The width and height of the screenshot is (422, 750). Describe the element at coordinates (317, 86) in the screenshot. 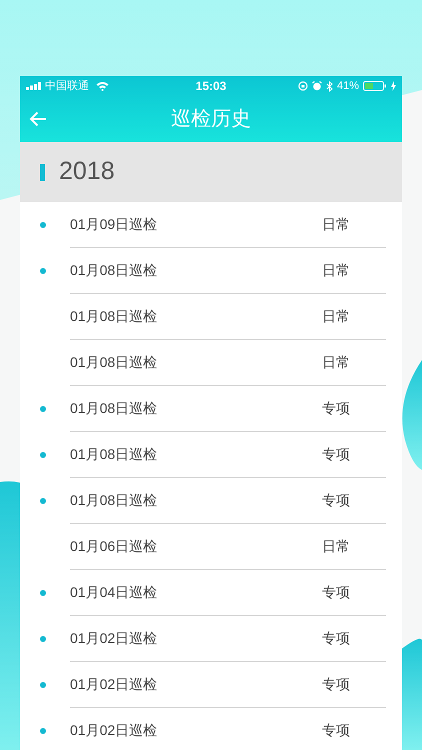

I see `alarm-icon` at that location.